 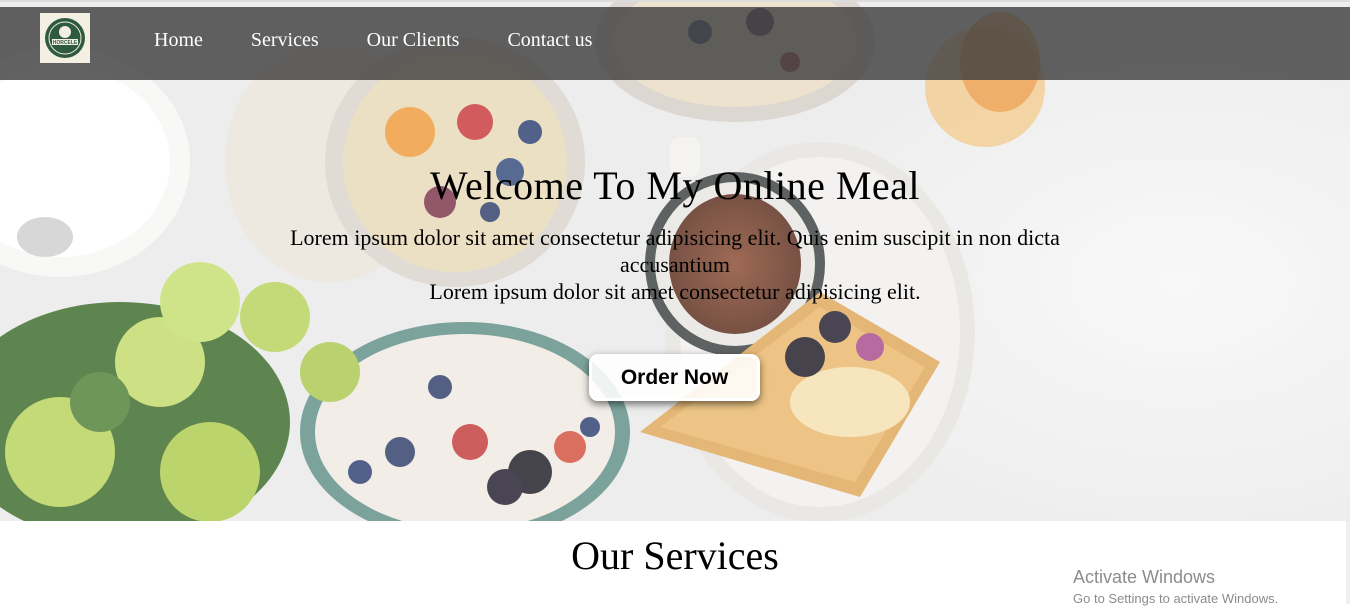 I want to click on logo-text: HORCELE, so click(x=65, y=43).